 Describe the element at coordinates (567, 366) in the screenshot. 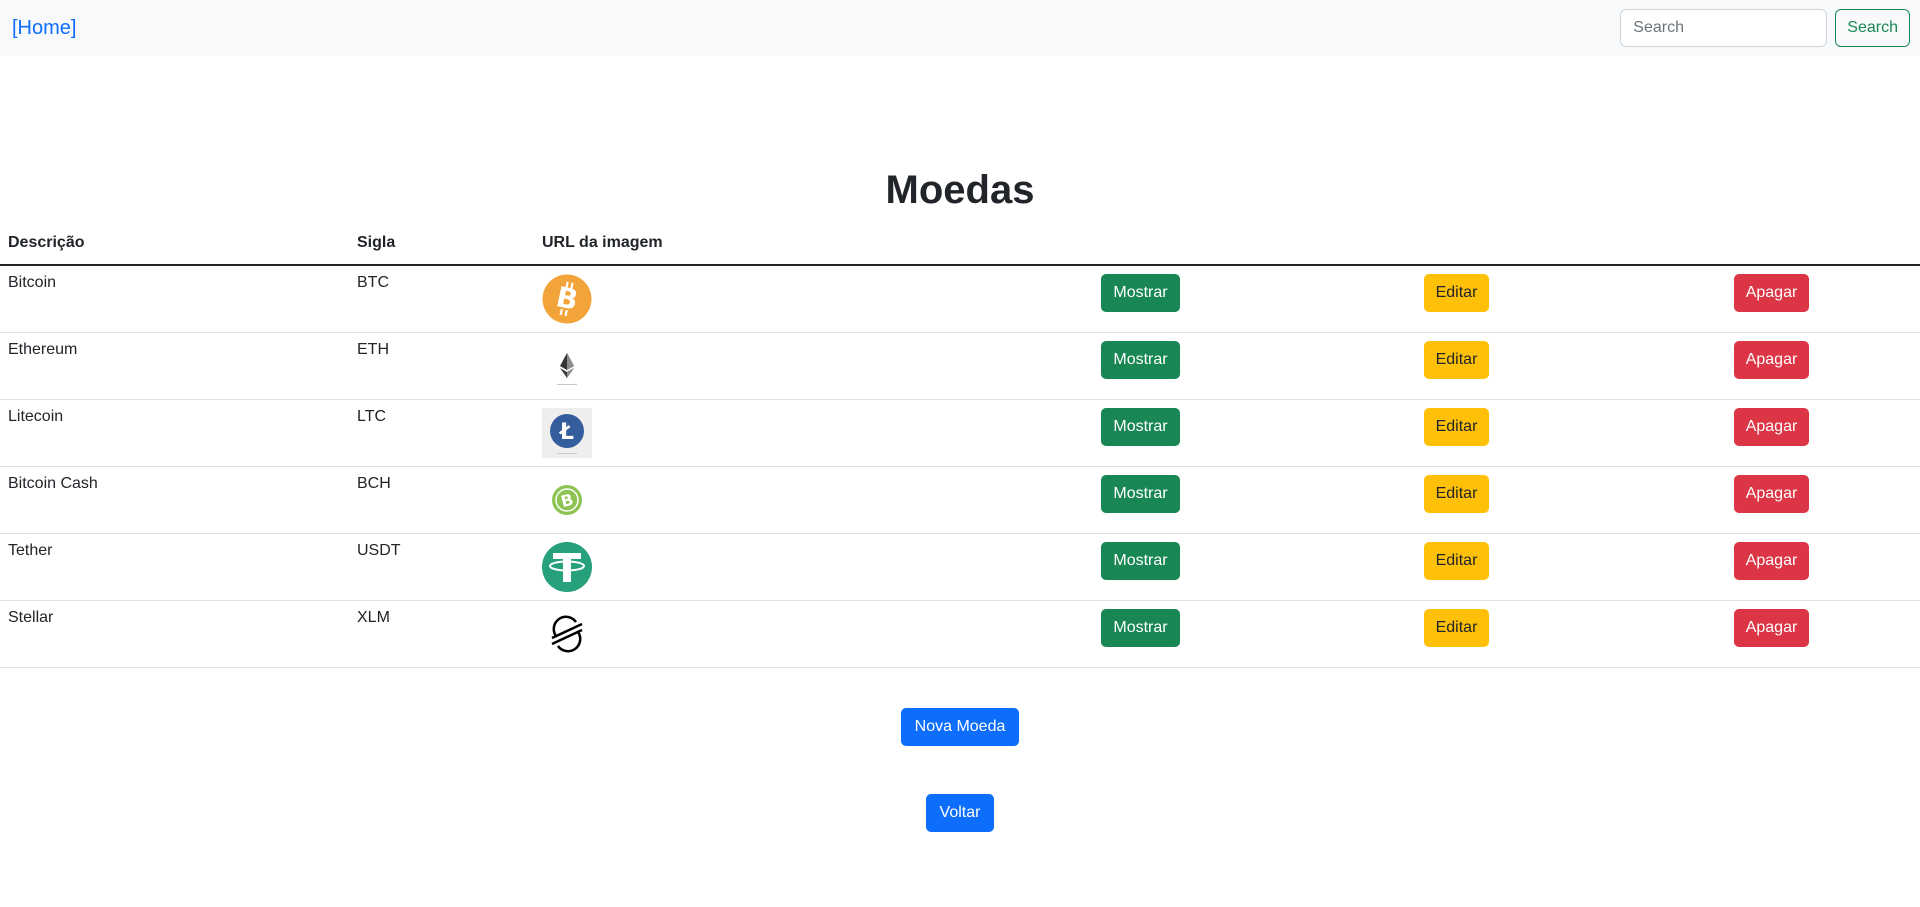

I see `ethereum-logo-icon` at that location.